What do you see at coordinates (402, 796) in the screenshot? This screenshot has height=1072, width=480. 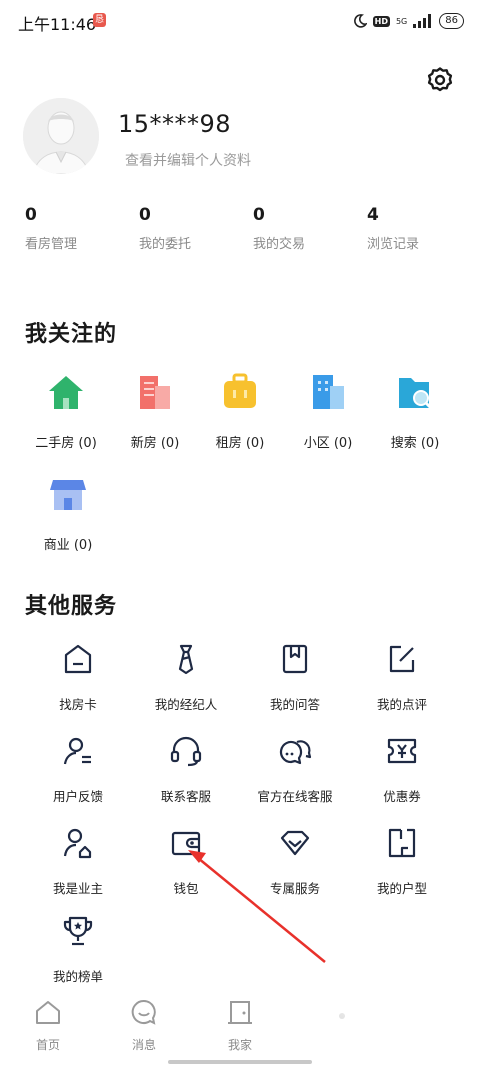 I see `service-label: 优惠券` at bounding box center [402, 796].